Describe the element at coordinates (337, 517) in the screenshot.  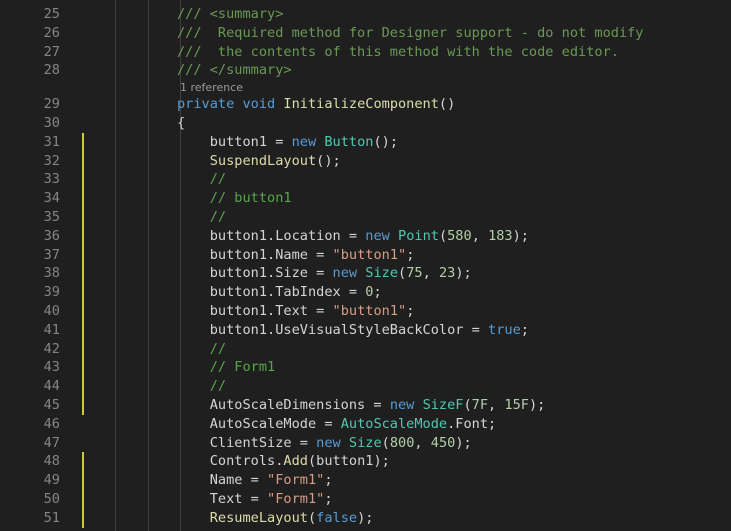
I see `code-token: false` at that location.